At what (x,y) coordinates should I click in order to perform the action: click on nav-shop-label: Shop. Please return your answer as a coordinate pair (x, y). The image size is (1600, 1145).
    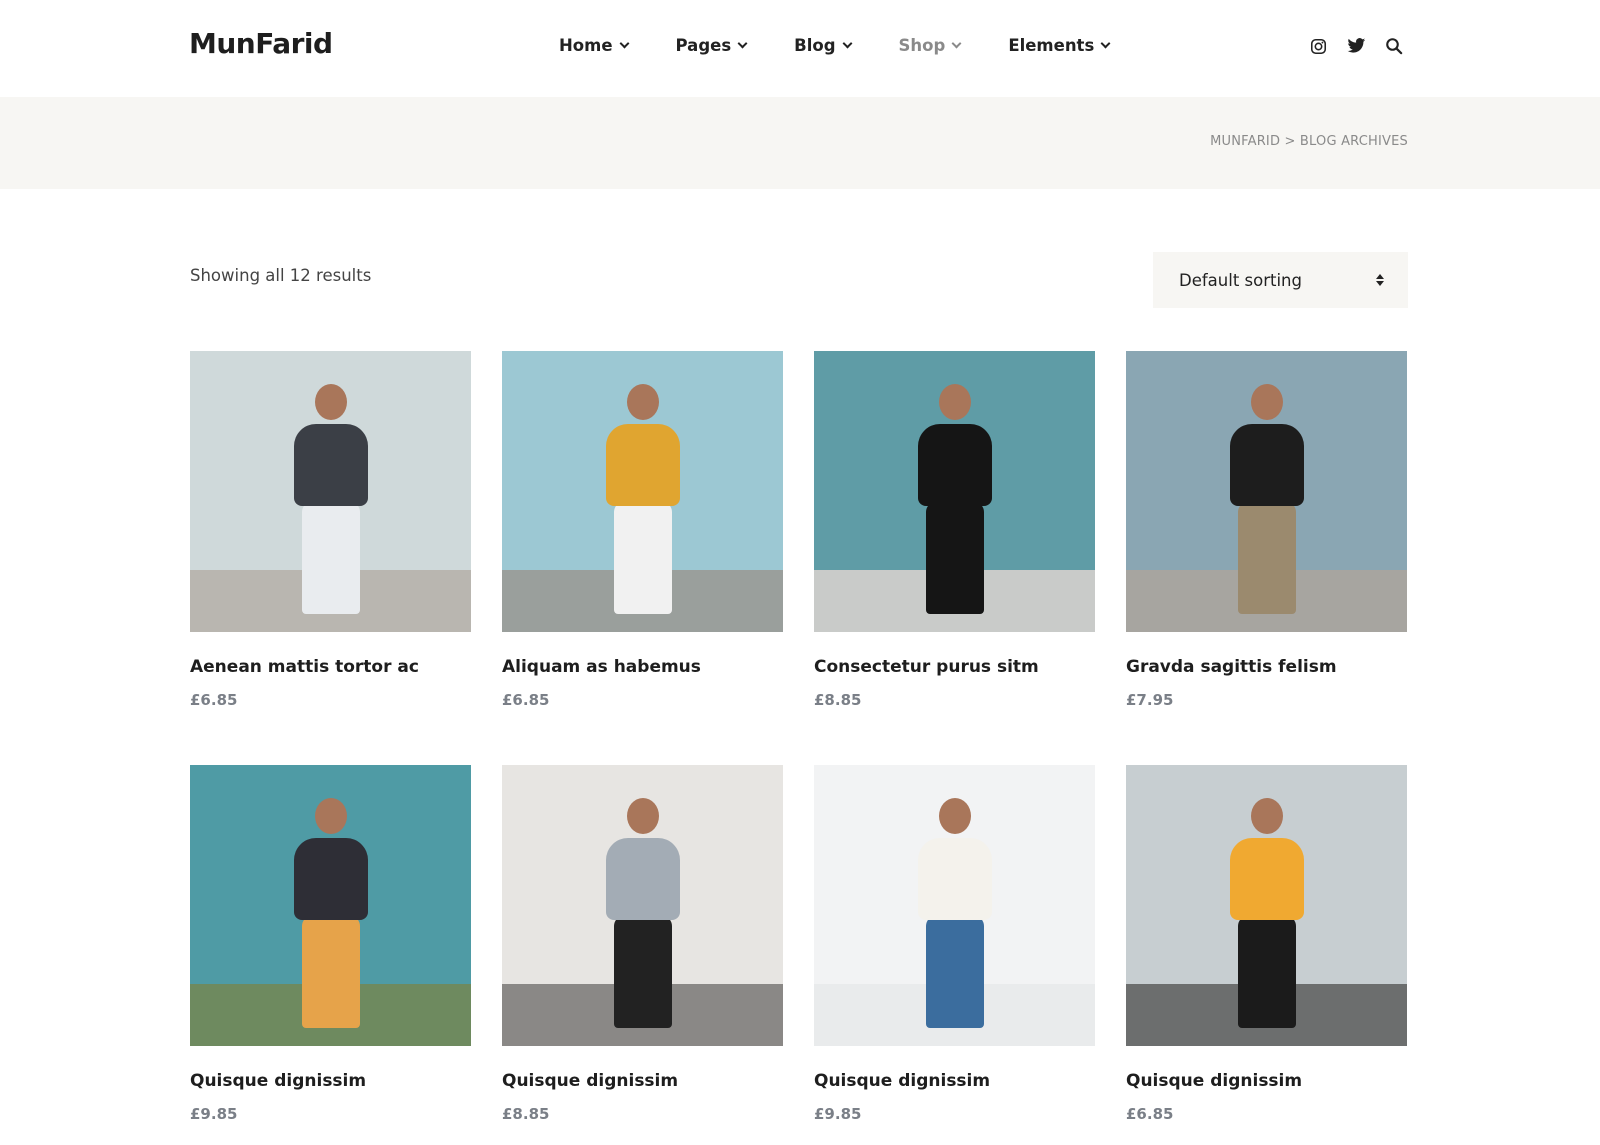
    Looking at the image, I should click on (922, 45).